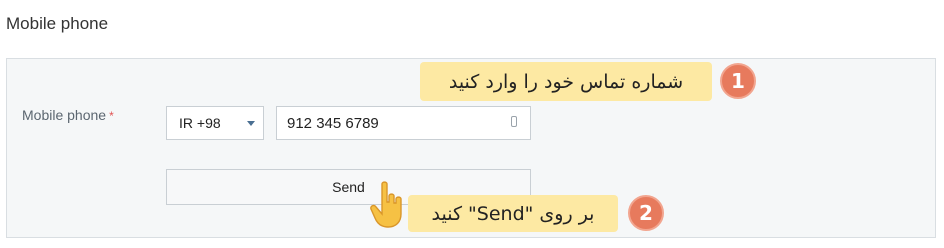  What do you see at coordinates (646, 213) in the screenshot?
I see `step2-badge: 2` at bounding box center [646, 213].